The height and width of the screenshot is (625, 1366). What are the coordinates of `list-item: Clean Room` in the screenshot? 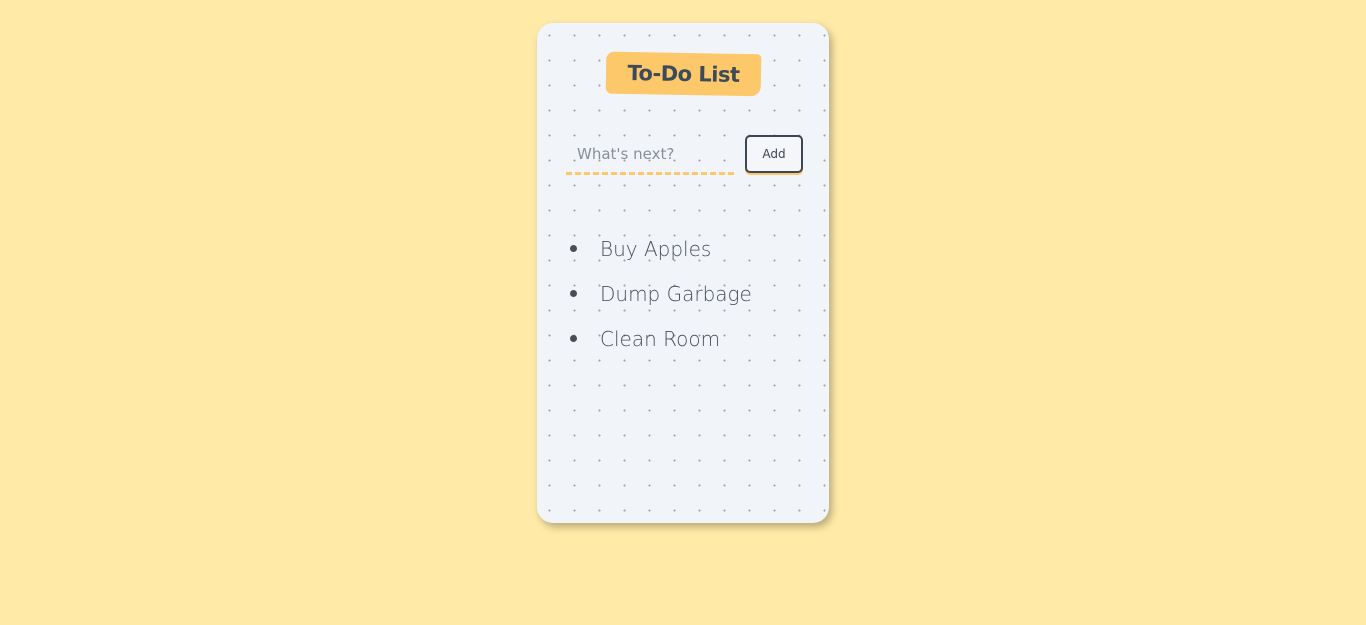 It's located at (661, 338).